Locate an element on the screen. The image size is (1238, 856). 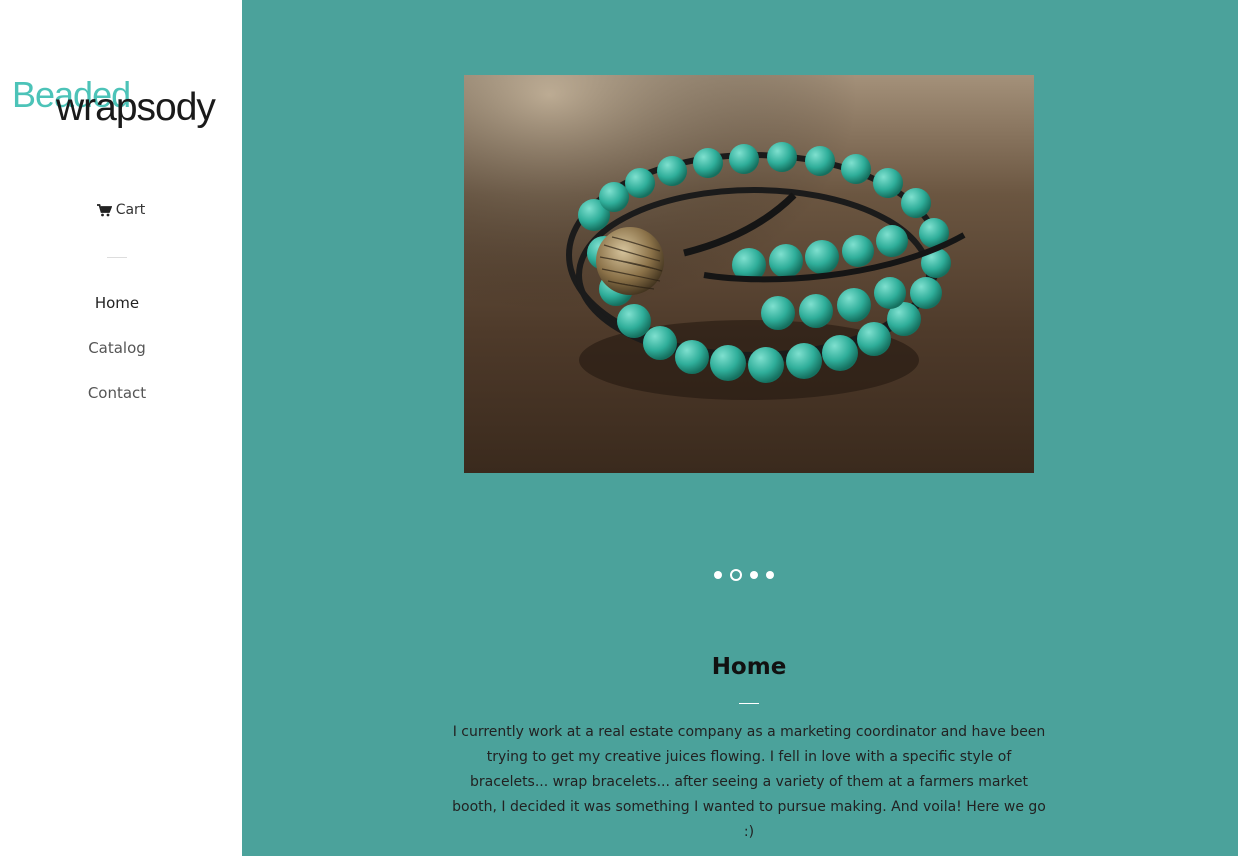
sidebar-divider is located at coordinates (117, 257).